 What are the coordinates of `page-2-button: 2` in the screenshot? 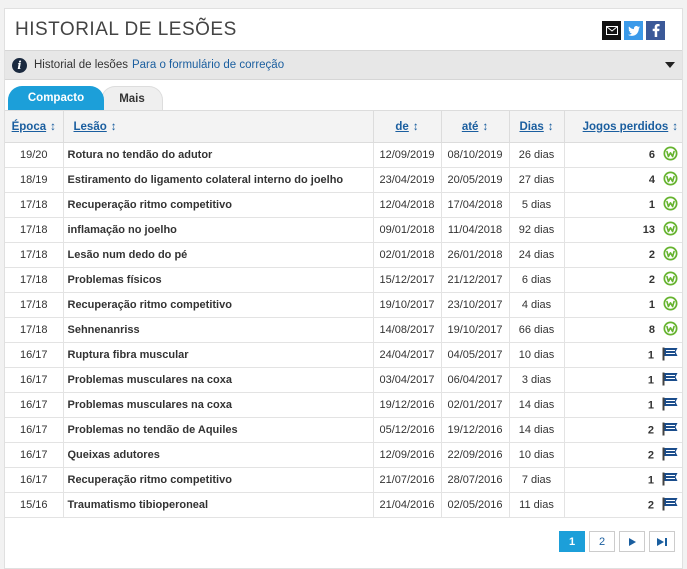 It's located at (602, 541).